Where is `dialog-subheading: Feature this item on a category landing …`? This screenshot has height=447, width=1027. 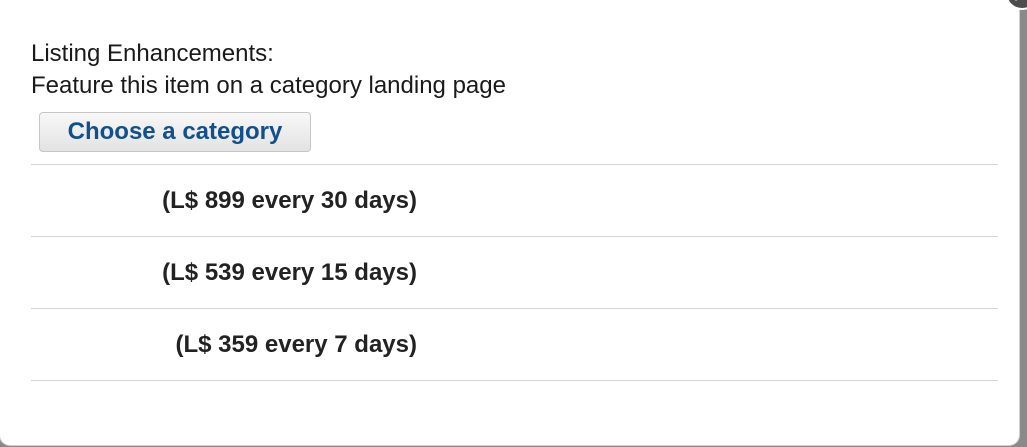 dialog-subheading: Feature this item on a category landing … is located at coordinates (268, 85).